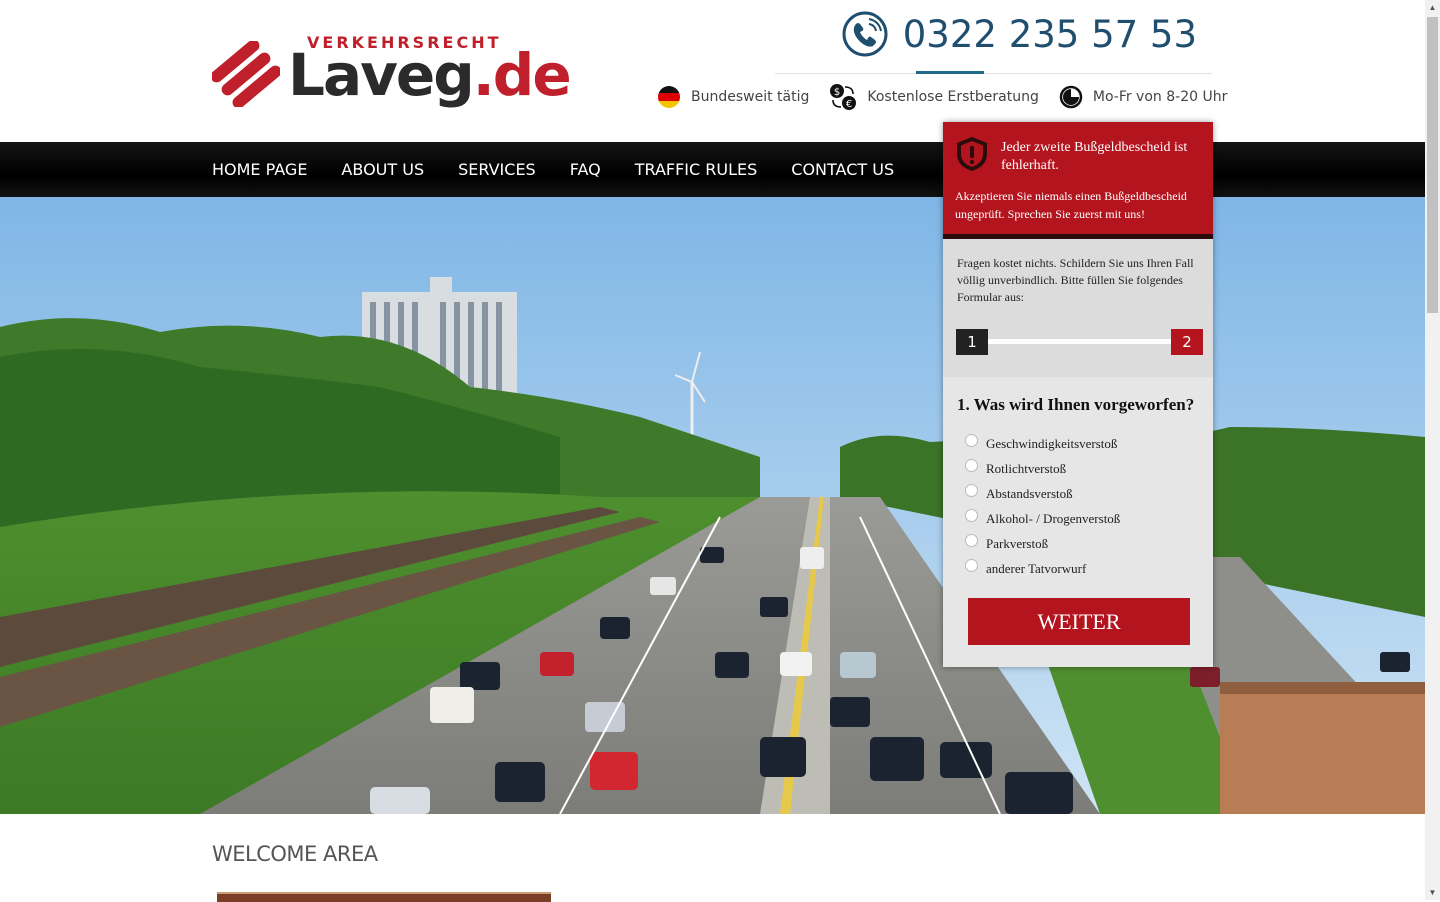 This screenshot has width=1440, height=902. Describe the element at coordinates (1432, 892) in the screenshot. I see `scroll-down-arrow-icon: ▼` at that location.